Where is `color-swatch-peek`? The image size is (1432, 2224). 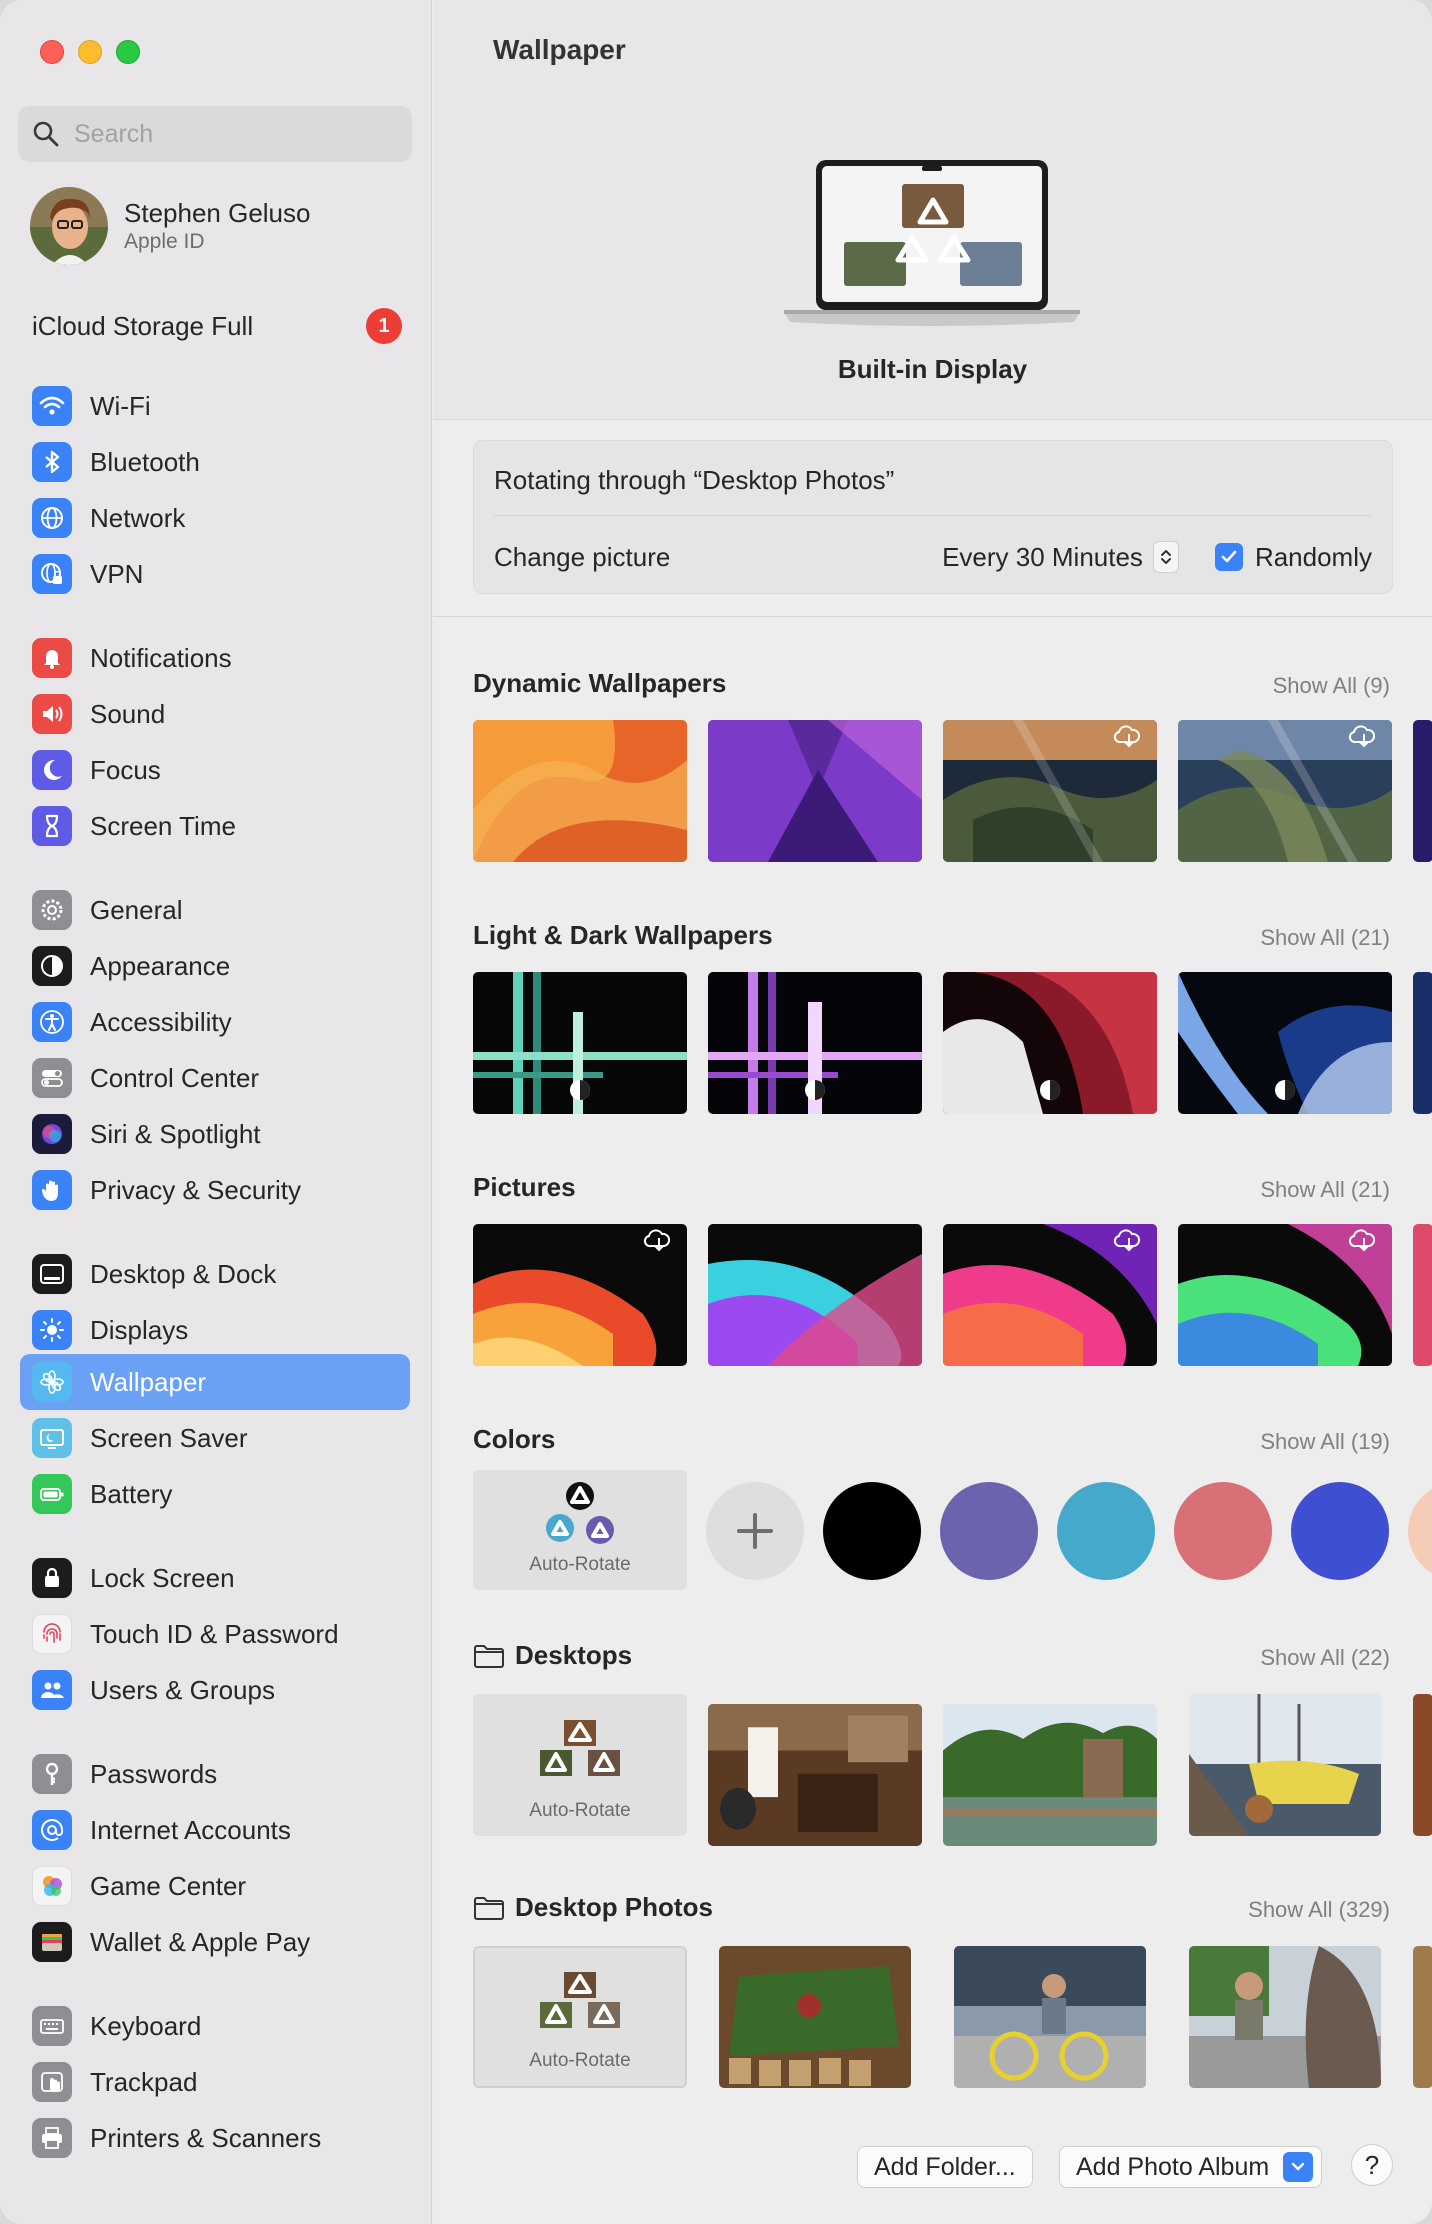 color-swatch-peek is located at coordinates (1420, 1531).